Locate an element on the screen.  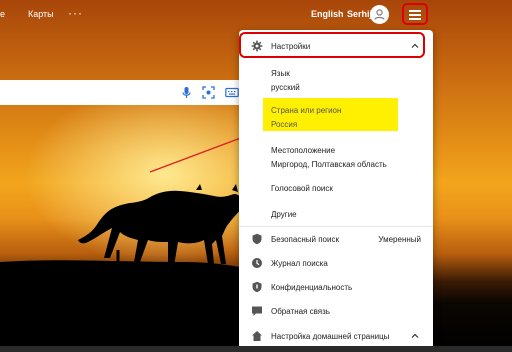
safe-search-item: Безопасный поиск Умеренный is located at coordinates (336, 239).